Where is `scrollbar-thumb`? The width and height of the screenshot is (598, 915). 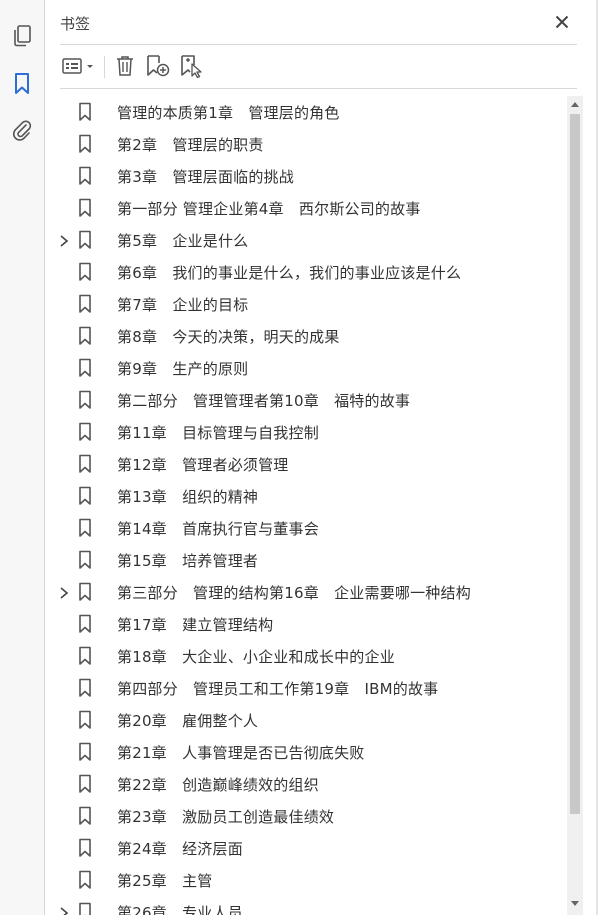
scrollbar-thumb is located at coordinates (575, 464).